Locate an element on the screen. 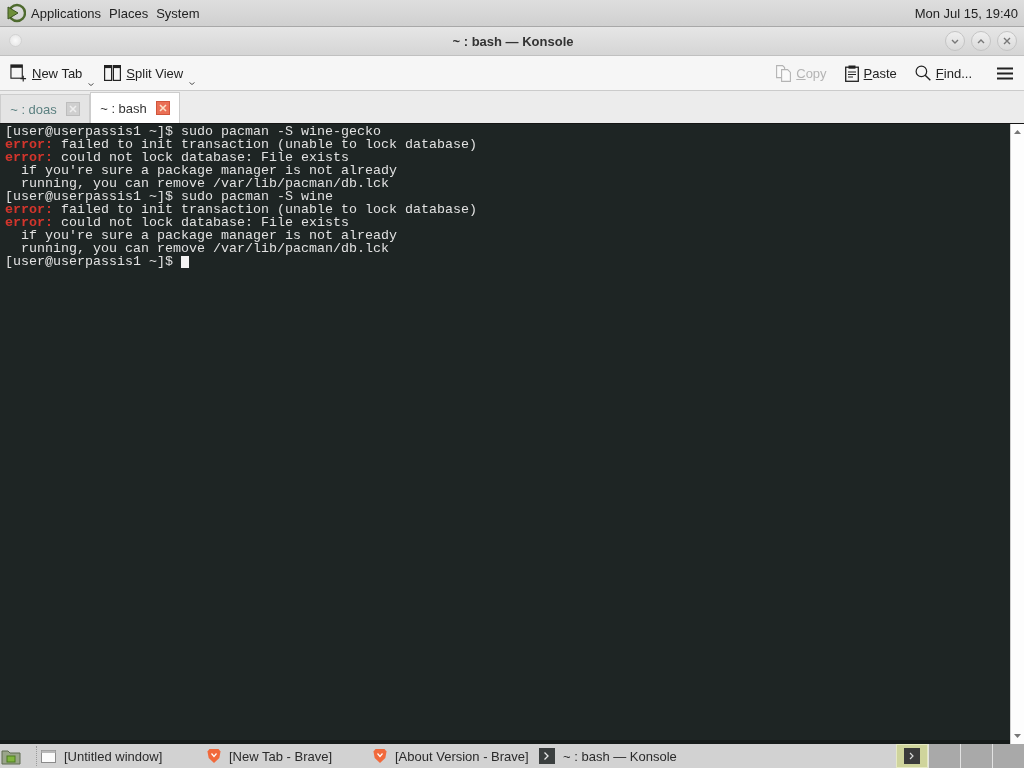 The height and width of the screenshot is (768, 1024). terminal-icon is located at coordinates (547, 756).